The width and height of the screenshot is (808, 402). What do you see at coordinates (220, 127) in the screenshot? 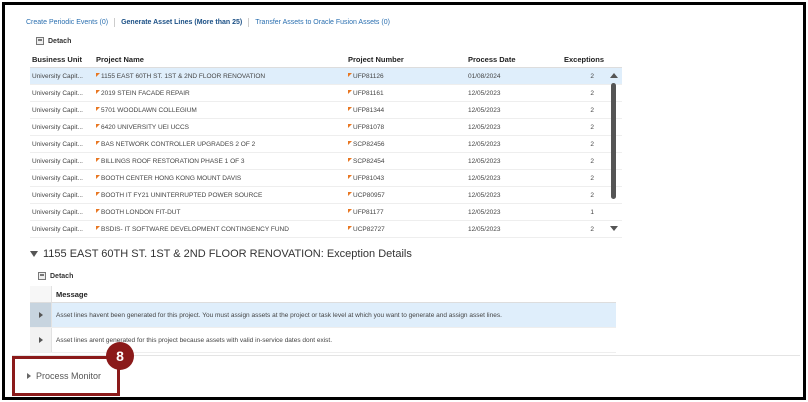
I see `cell-project-name: 6420 UNIVERSITY UEI UCCS` at bounding box center [220, 127].